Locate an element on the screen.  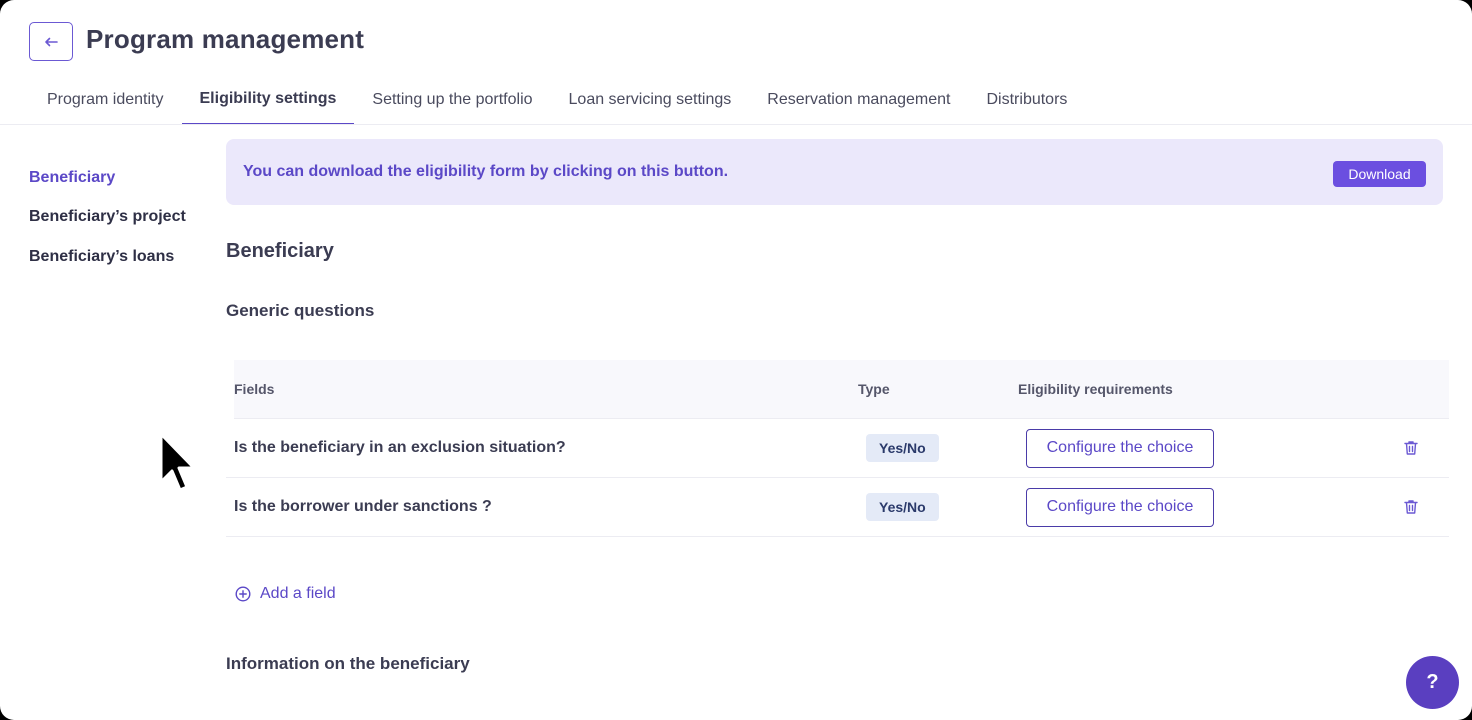
header-type: Type is located at coordinates (874, 389).